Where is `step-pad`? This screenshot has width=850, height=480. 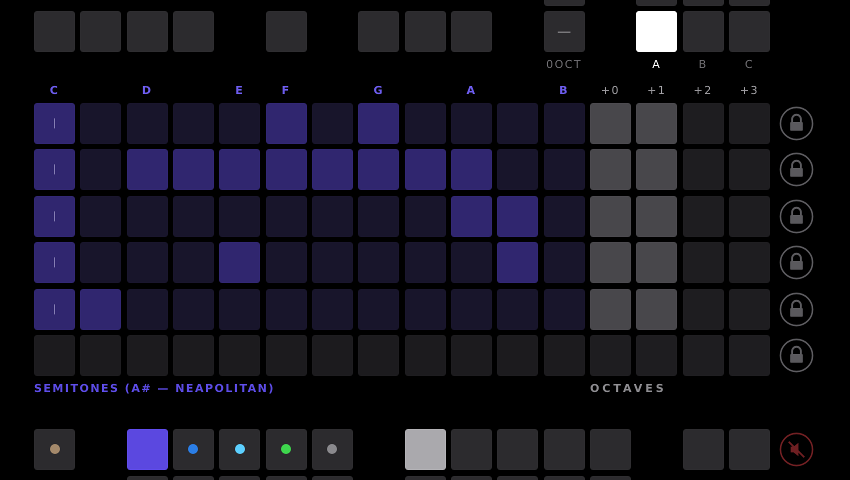
step-pad is located at coordinates (425, 449).